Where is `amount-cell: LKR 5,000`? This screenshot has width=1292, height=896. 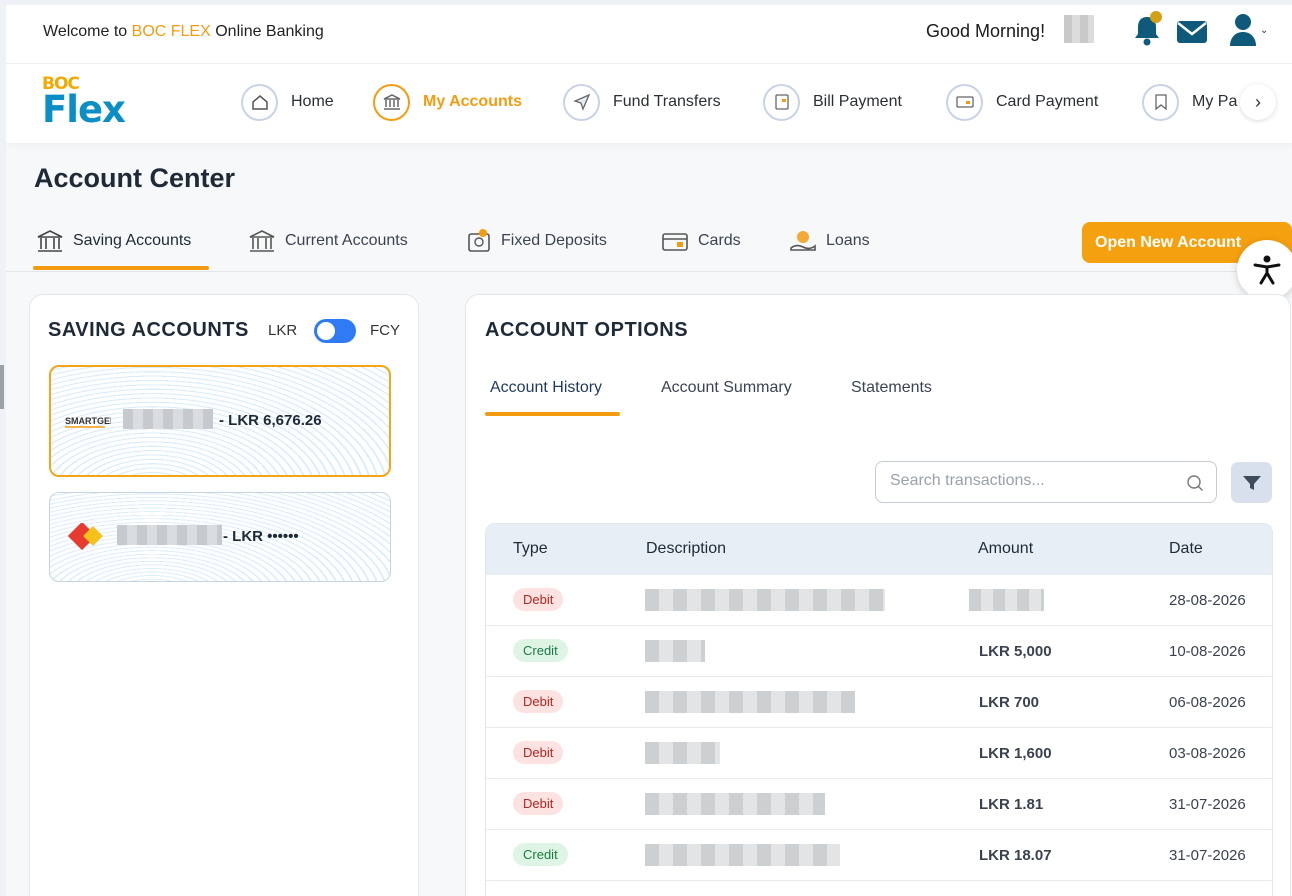 amount-cell: LKR 5,000 is located at coordinates (1015, 651).